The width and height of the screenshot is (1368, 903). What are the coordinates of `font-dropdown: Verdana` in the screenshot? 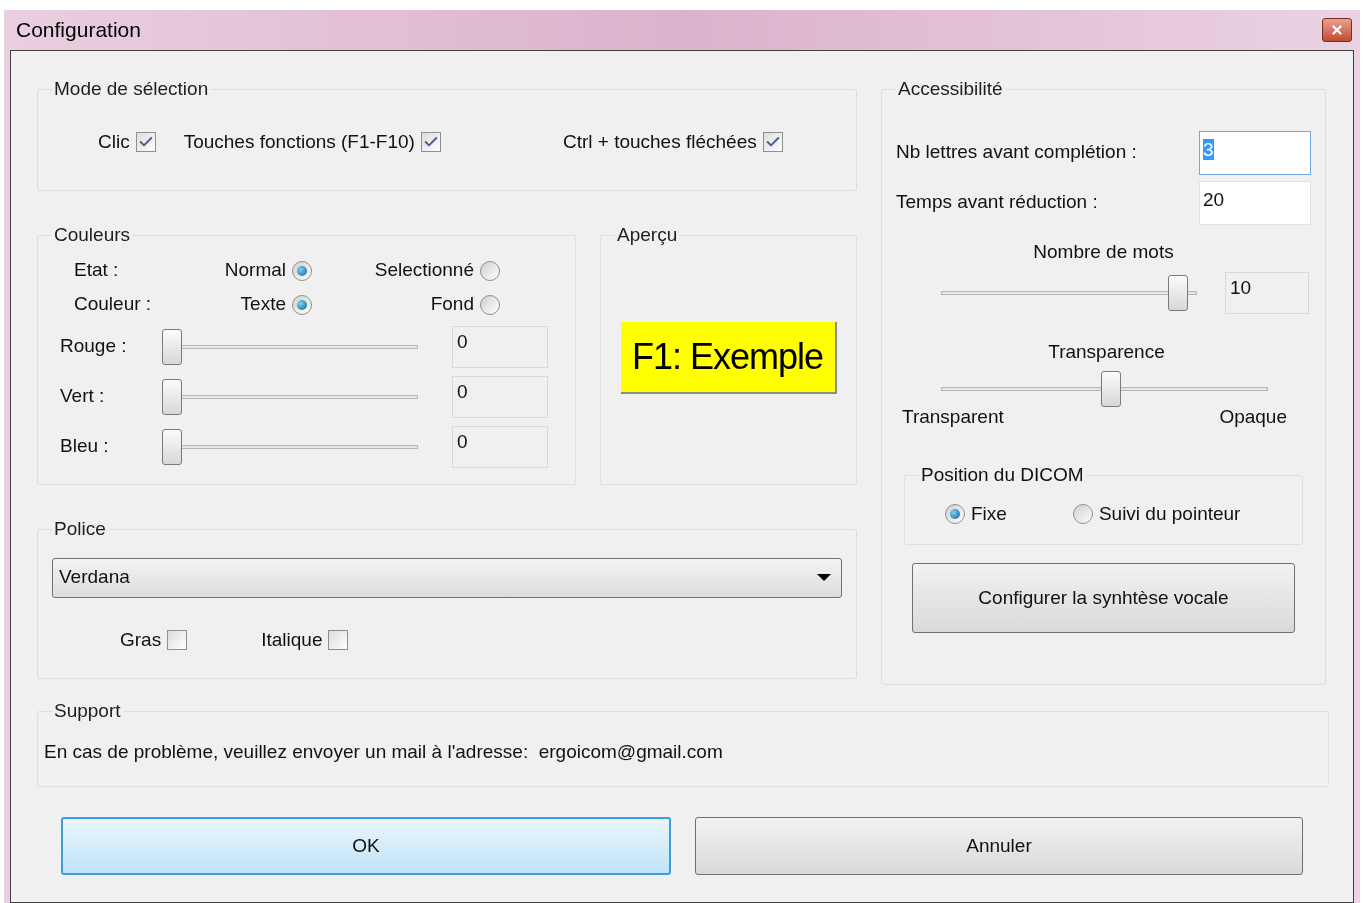 It's located at (447, 577).